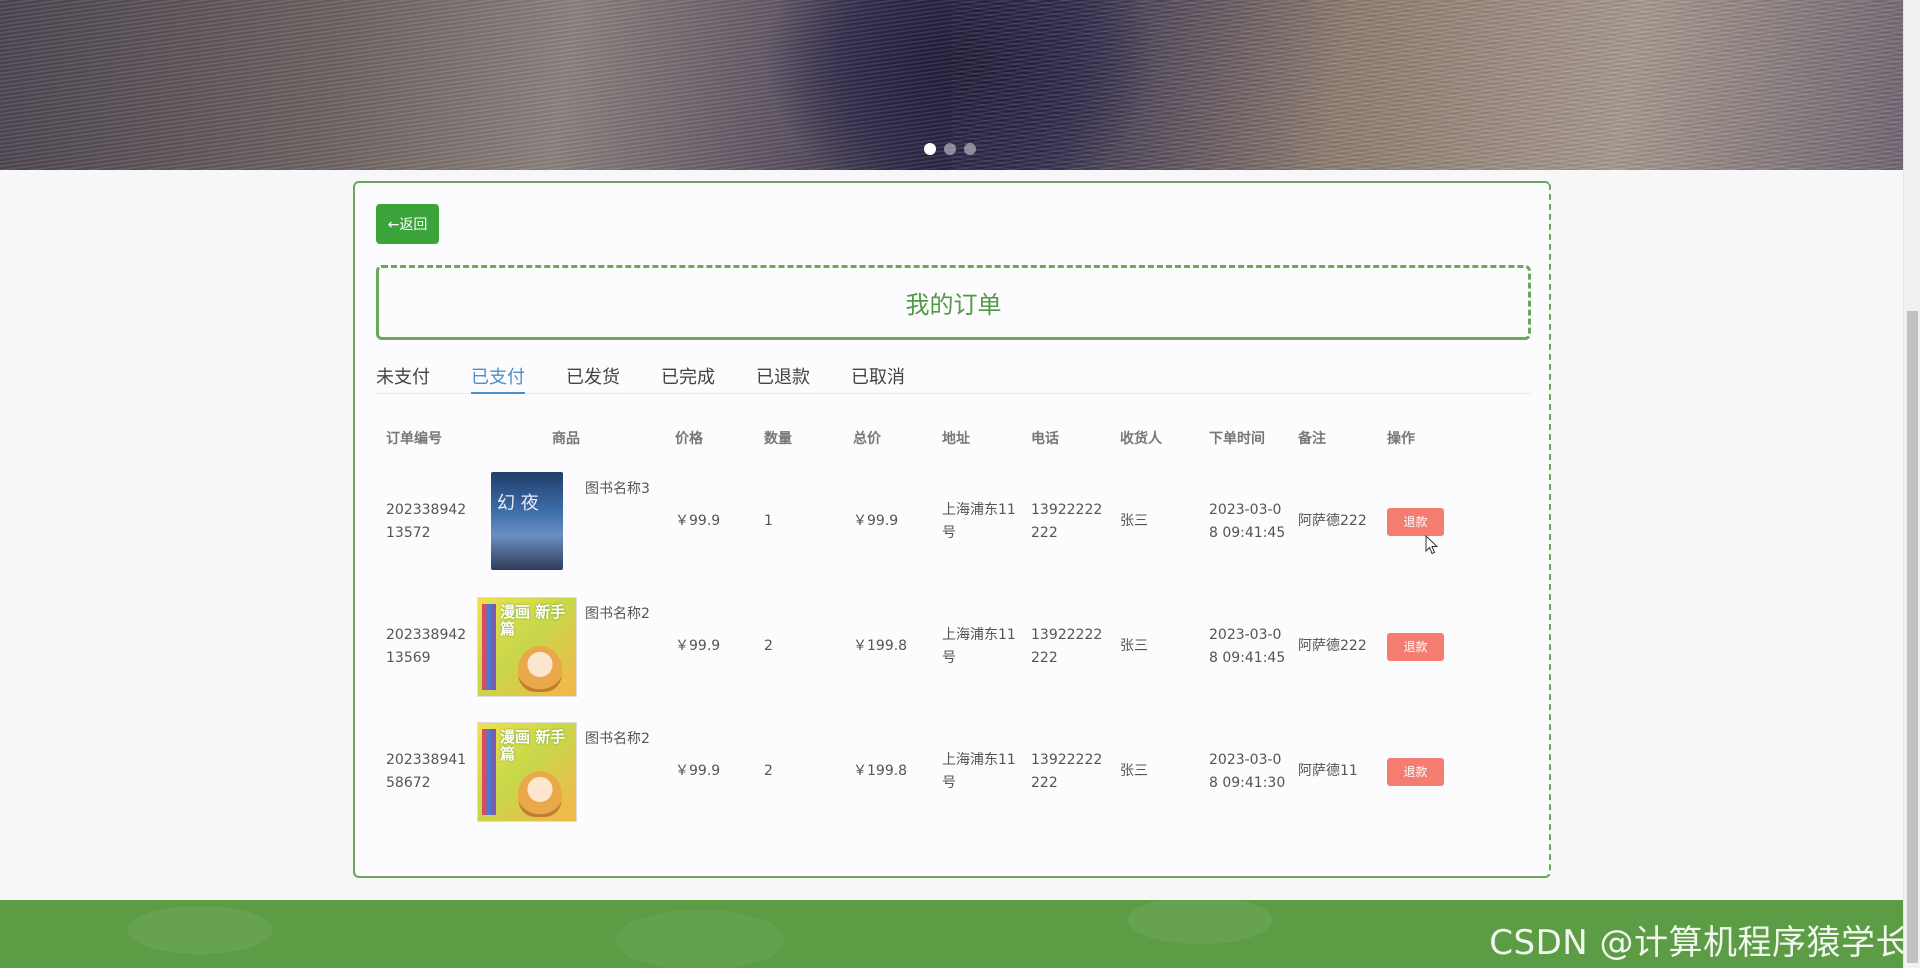 This screenshot has width=1920, height=968. I want to click on tab-cancelled: 已取消, so click(878, 376).